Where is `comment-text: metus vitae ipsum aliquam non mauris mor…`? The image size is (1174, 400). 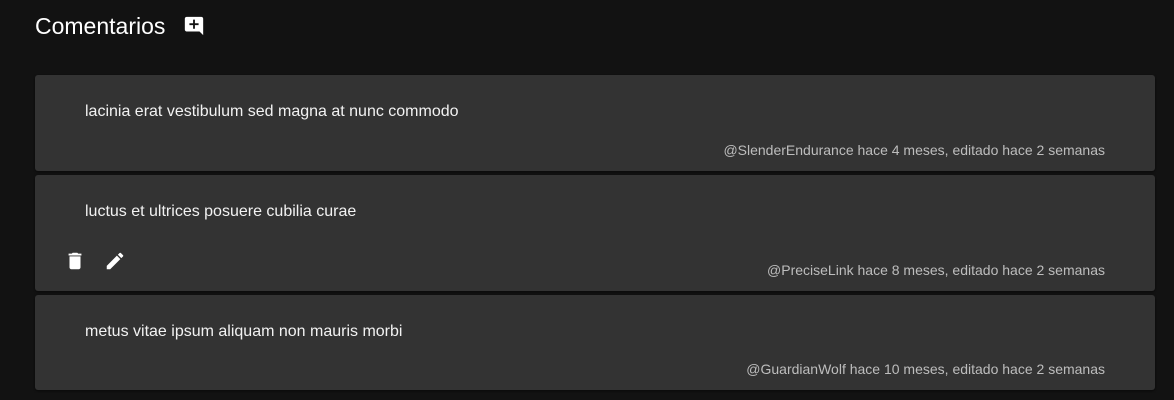 comment-text: metus vitae ipsum aliquam non mauris mor… is located at coordinates (244, 331).